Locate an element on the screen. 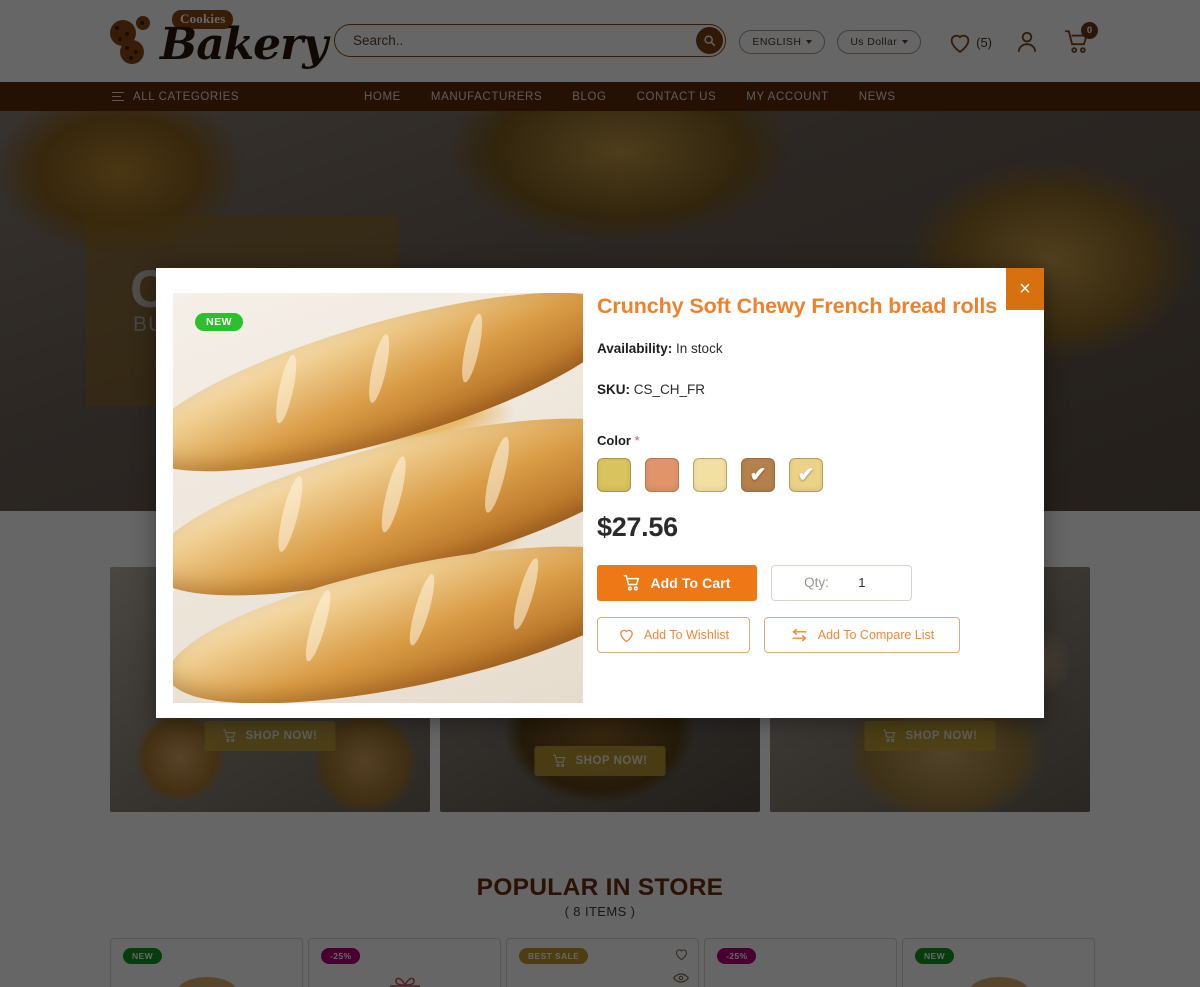 The width and height of the screenshot is (1200, 987). add-to-wishlist-button: Add To Wishlist is located at coordinates (673, 634).